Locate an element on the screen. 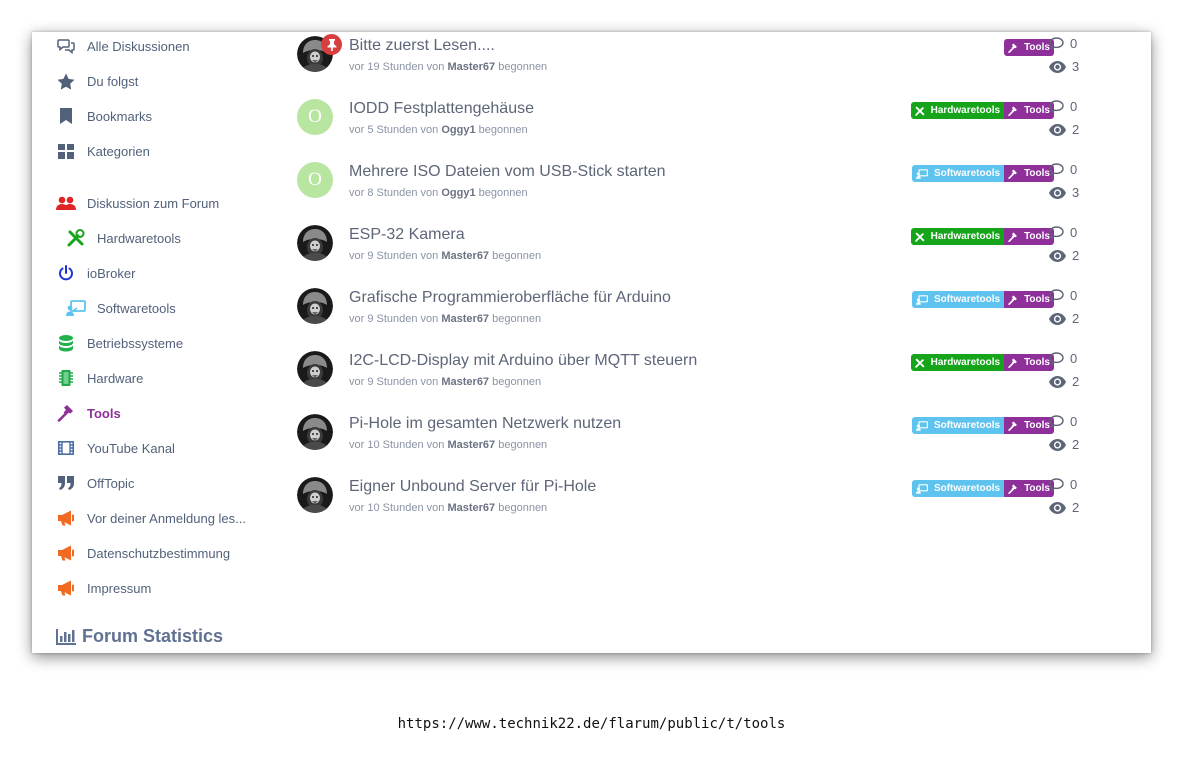 This screenshot has width=1183, height=765. sidebar-item-bookmarks: Bookmarks is located at coordinates (104, 116).